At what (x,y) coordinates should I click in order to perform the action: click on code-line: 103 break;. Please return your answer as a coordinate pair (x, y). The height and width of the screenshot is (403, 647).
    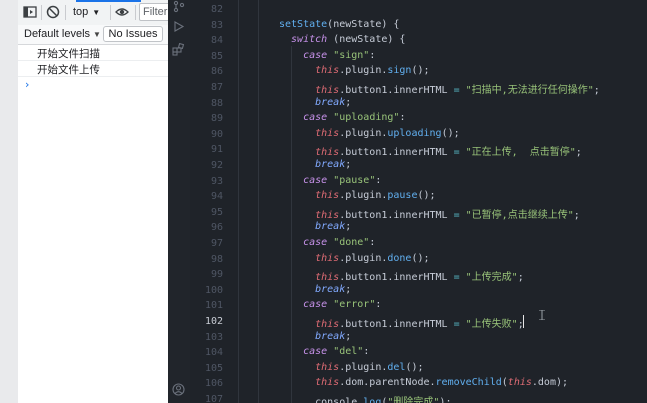
    Looking at the image, I should click on (418, 338).